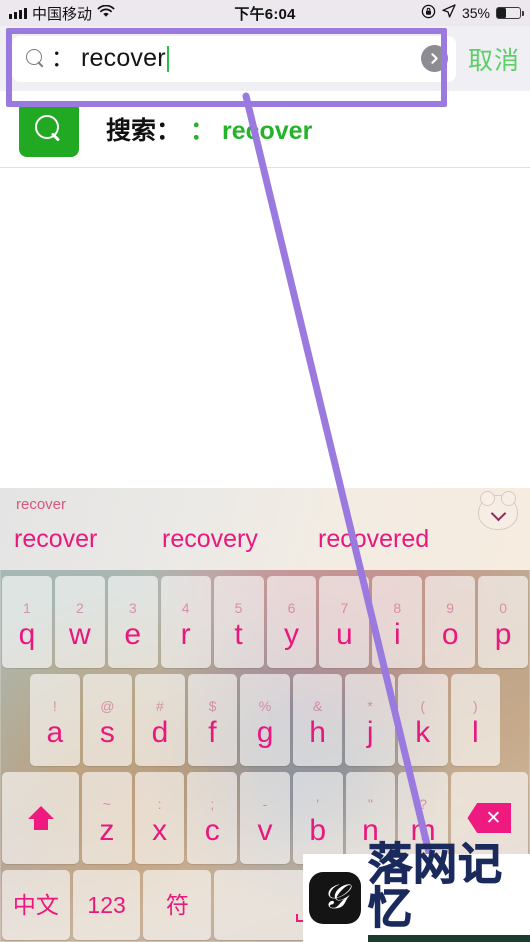  I want to click on key-label: p, so click(503, 634).